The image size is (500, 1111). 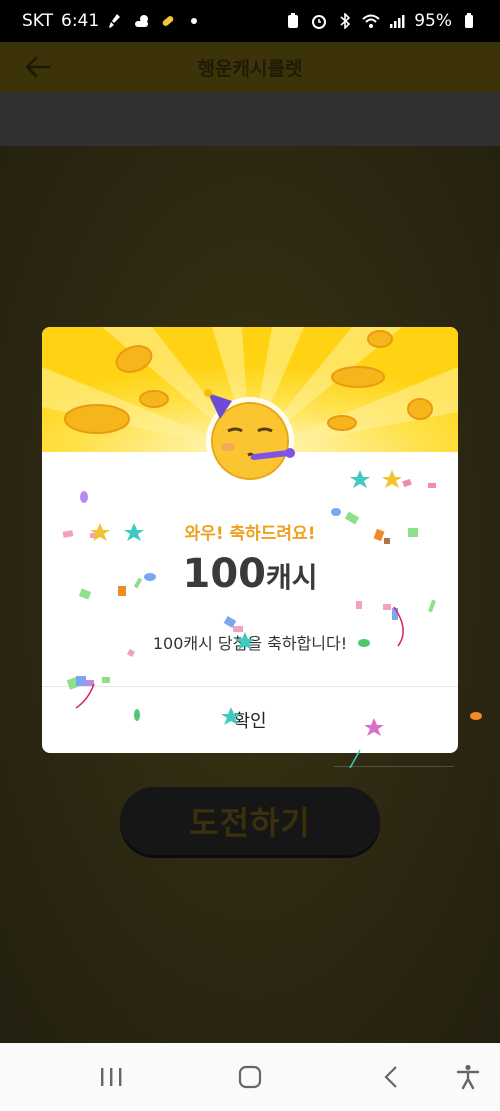 I want to click on pill-icon, so click(x=168, y=21).